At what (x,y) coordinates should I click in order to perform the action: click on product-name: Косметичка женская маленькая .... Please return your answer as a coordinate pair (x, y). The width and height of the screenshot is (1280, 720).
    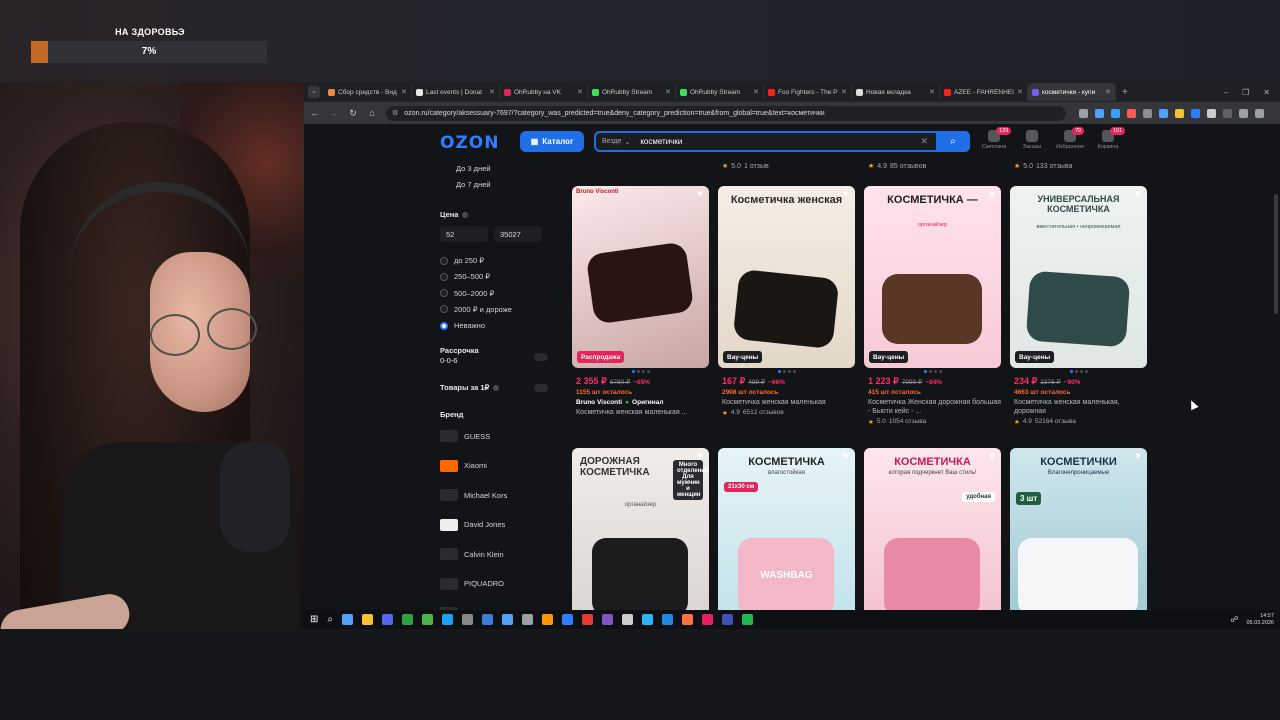
    Looking at the image, I should click on (644, 412).